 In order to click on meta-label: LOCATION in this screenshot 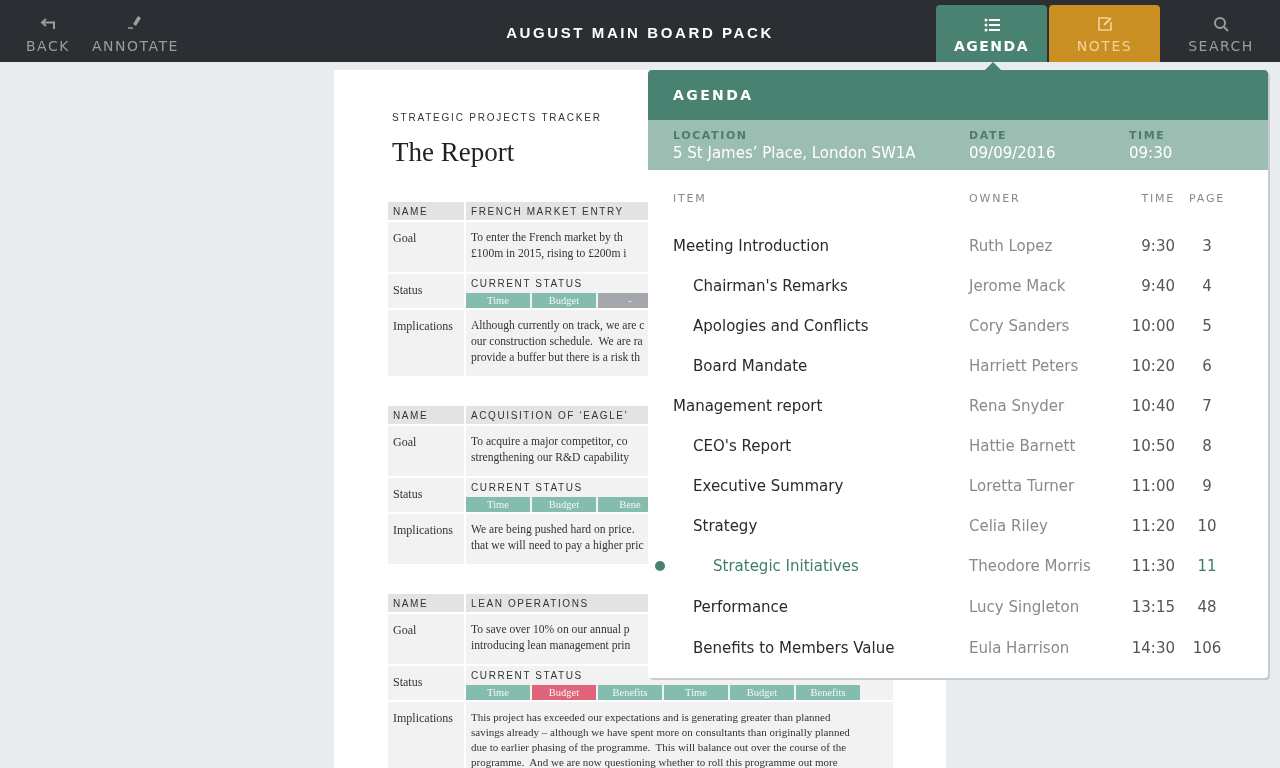, I will do `click(711, 135)`.